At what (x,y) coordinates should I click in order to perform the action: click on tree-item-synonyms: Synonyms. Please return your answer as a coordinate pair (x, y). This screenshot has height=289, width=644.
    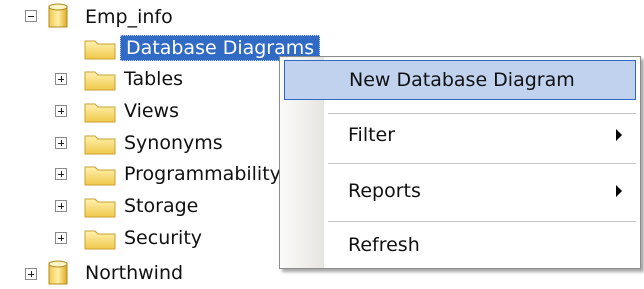
    Looking at the image, I should click on (173, 143).